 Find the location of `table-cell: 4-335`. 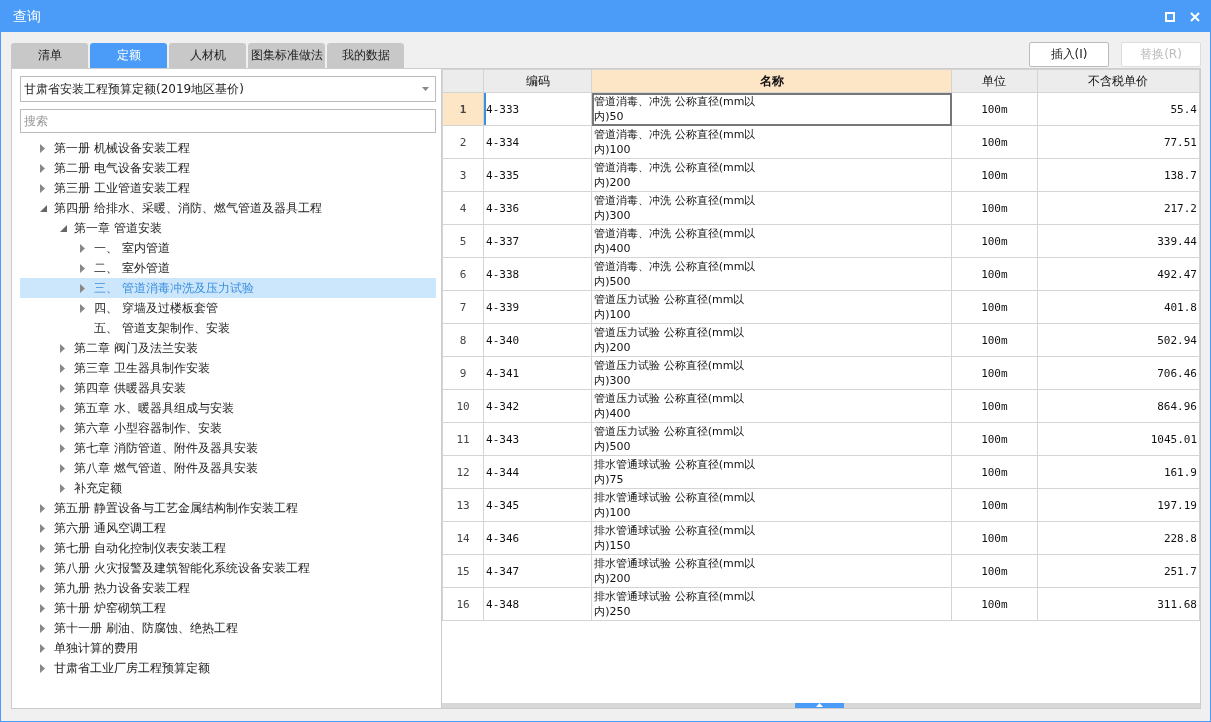

table-cell: 4-335 is located at coordinates (537, 175).